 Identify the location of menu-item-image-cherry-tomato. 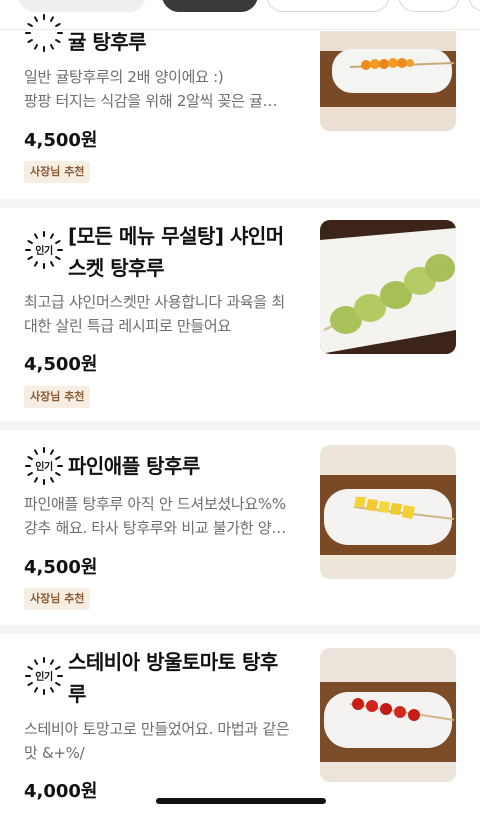
(388, 715).